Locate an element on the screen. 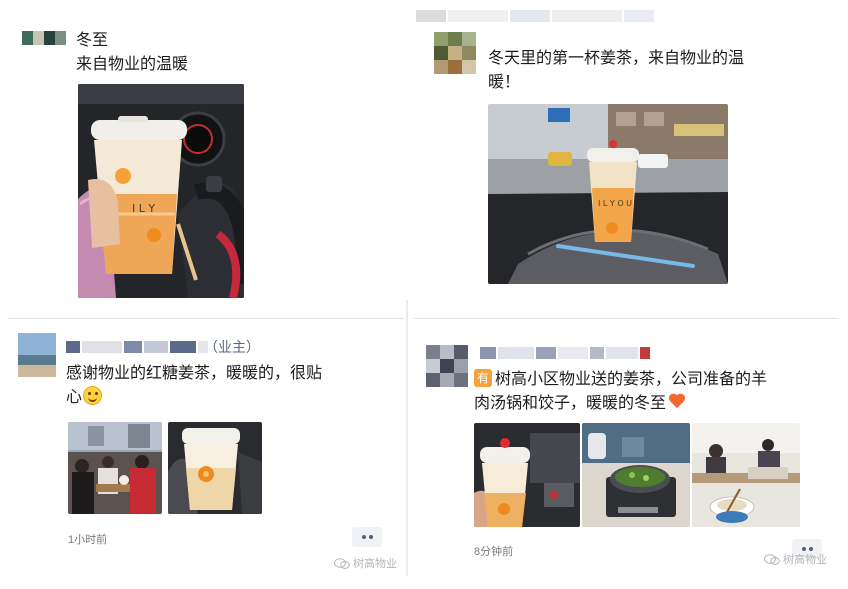 The height and width of the screenshot is (589, 848). dashboard-street-illustration: I L Y O U is located at coordinates (608, 194).